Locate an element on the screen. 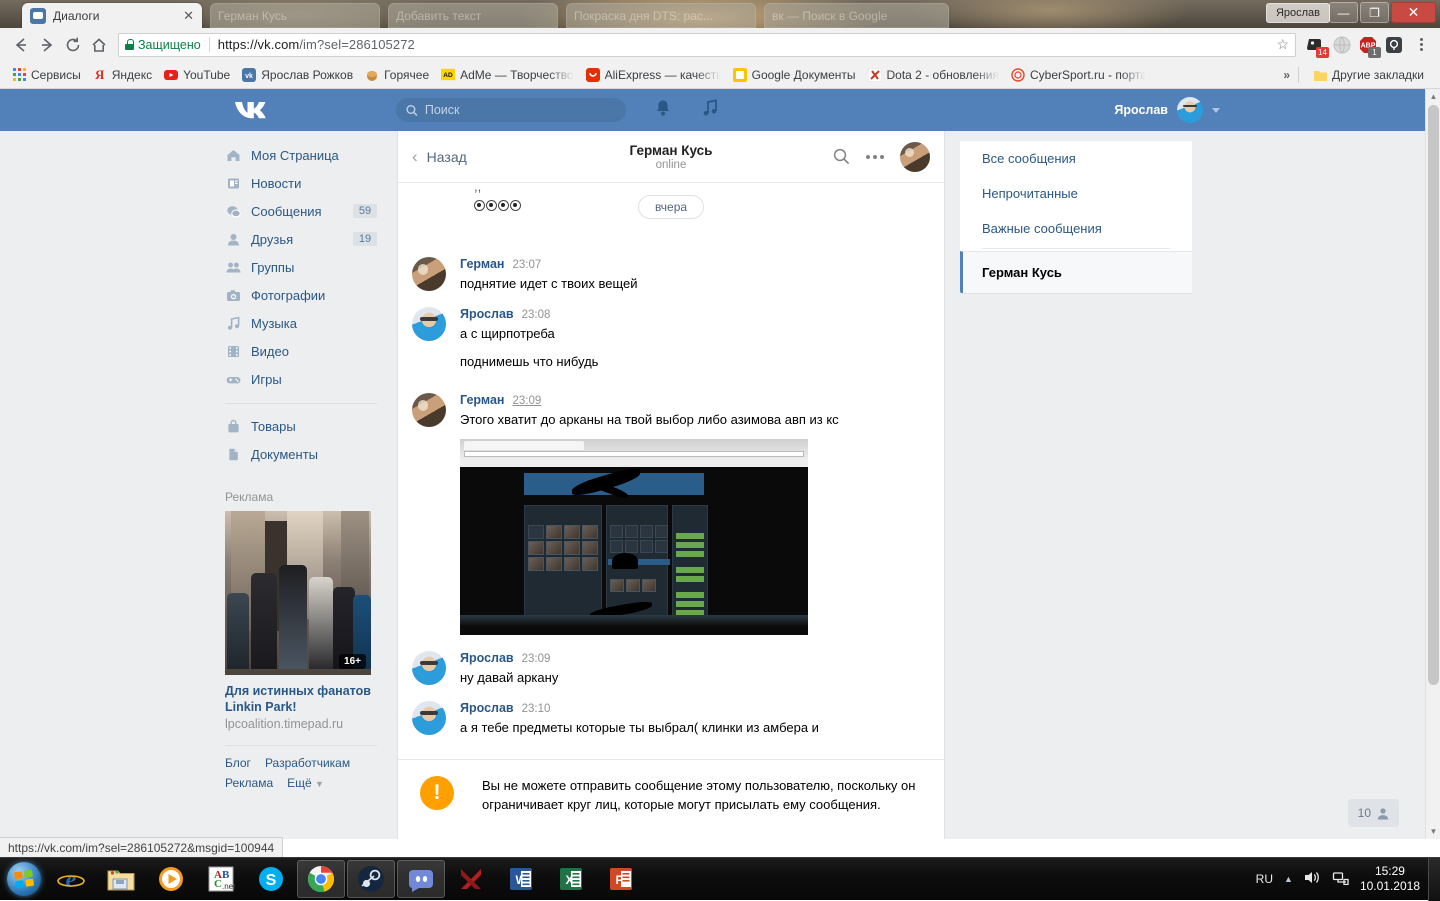  network-icon is located at coordinates (1340, 879).